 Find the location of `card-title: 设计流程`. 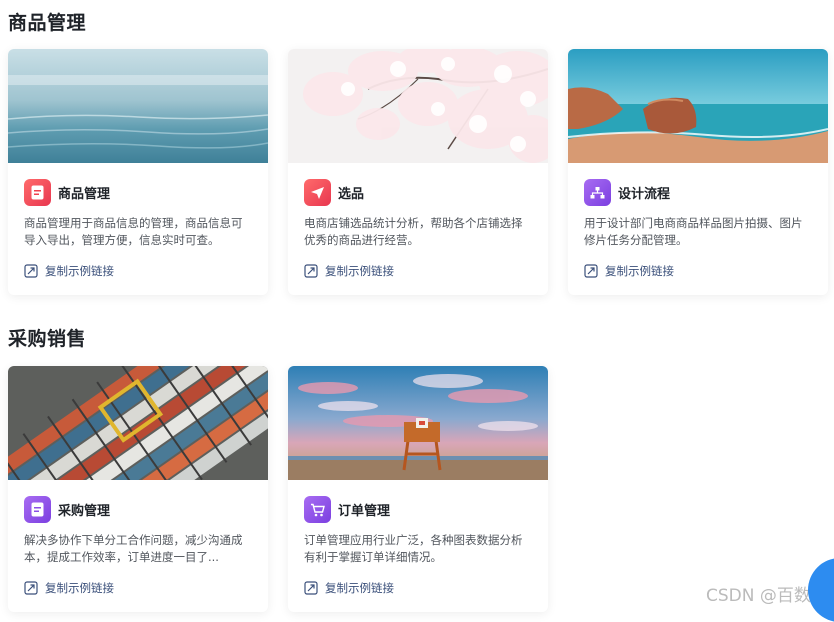

card-title: 设计流程 is located at coordinates (644, 194).